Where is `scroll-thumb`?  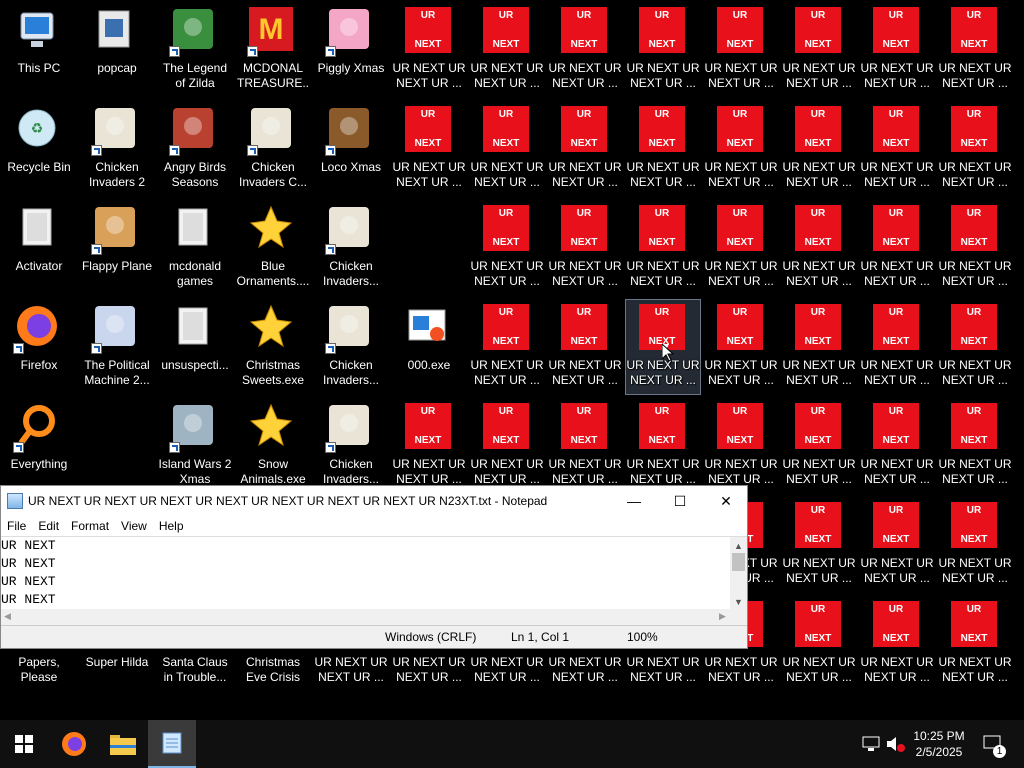 scroll-thumb is located at coordinates (738, 562).